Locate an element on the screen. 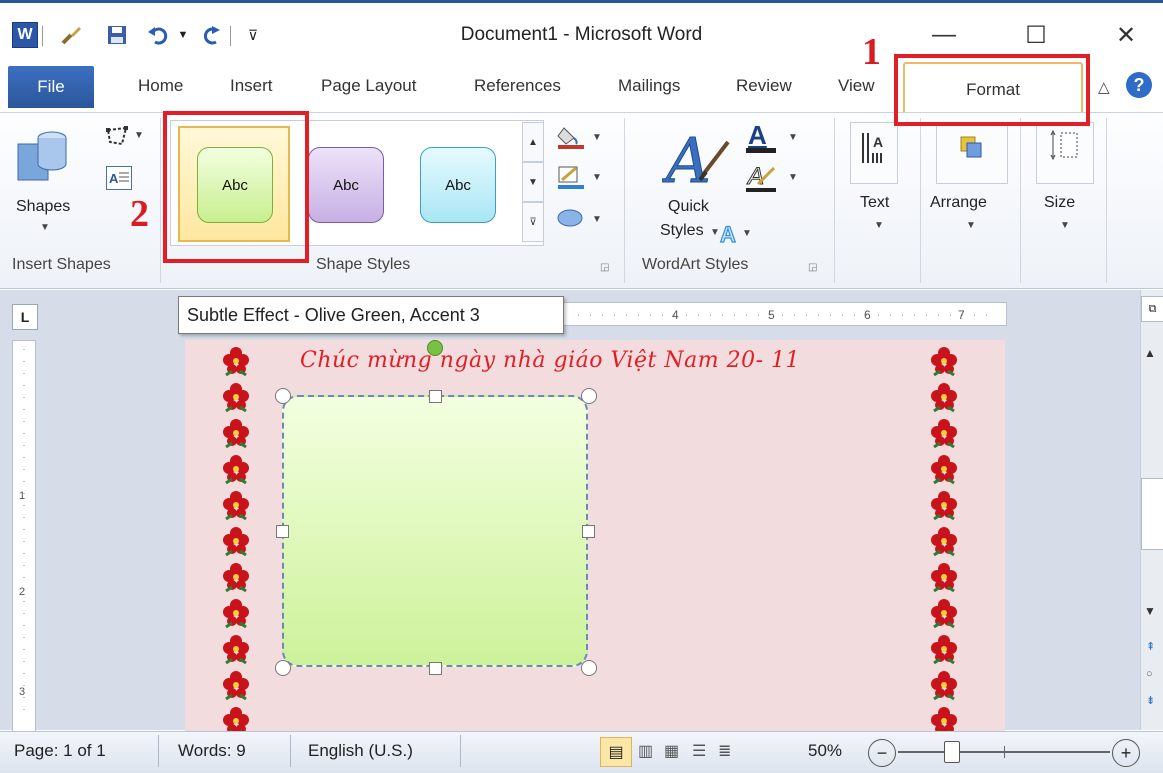 Image resolution: width=1163 pixels, height=773 pixels. view-ruler-icon: ⧉ is located at coordinates (1152, 309).